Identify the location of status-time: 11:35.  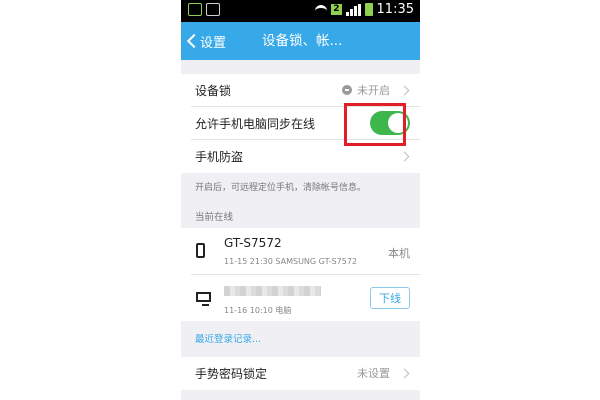
(395, 9).